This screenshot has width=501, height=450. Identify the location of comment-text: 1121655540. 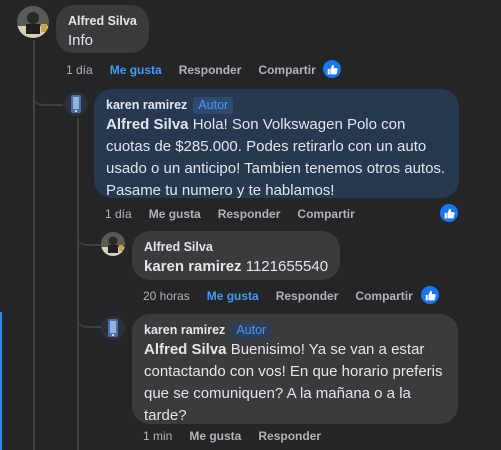
(285, 266).